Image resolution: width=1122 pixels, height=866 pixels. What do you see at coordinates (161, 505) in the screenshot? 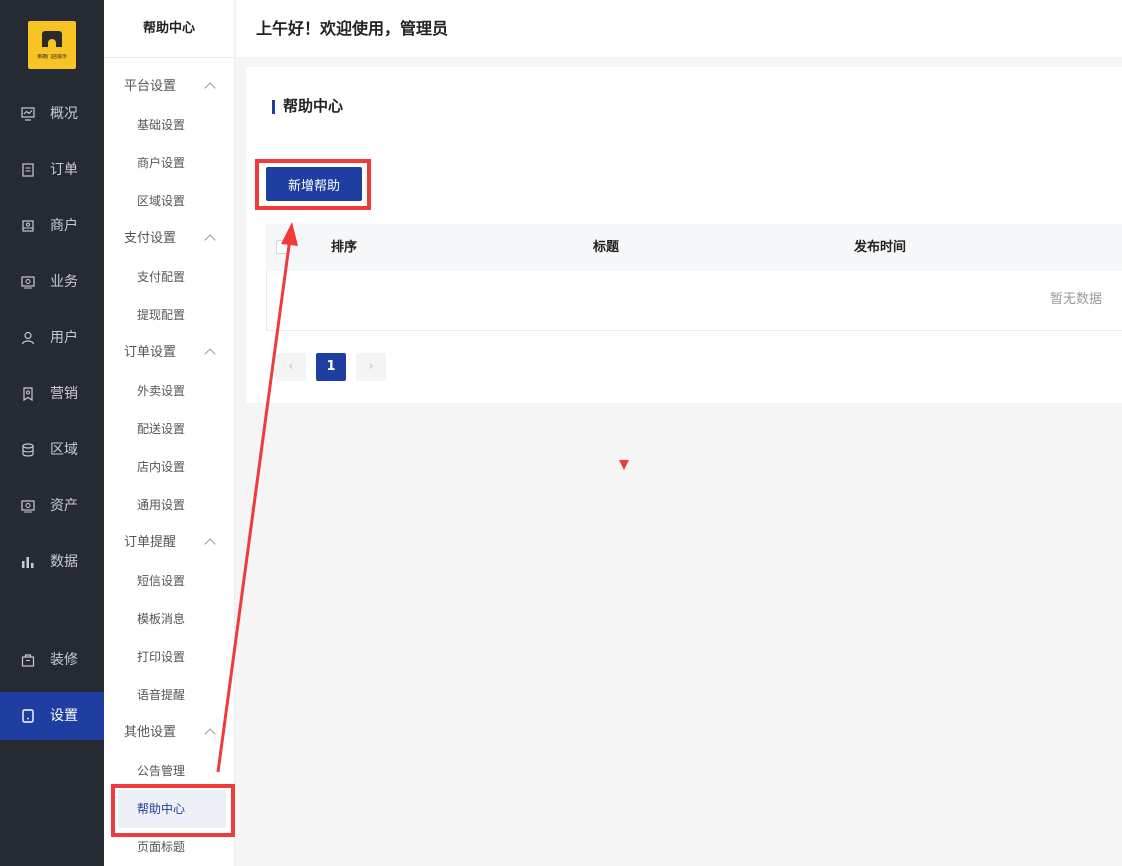
I see `sub-item-general-settings: 通用设置` at bounding box center [161, 505].